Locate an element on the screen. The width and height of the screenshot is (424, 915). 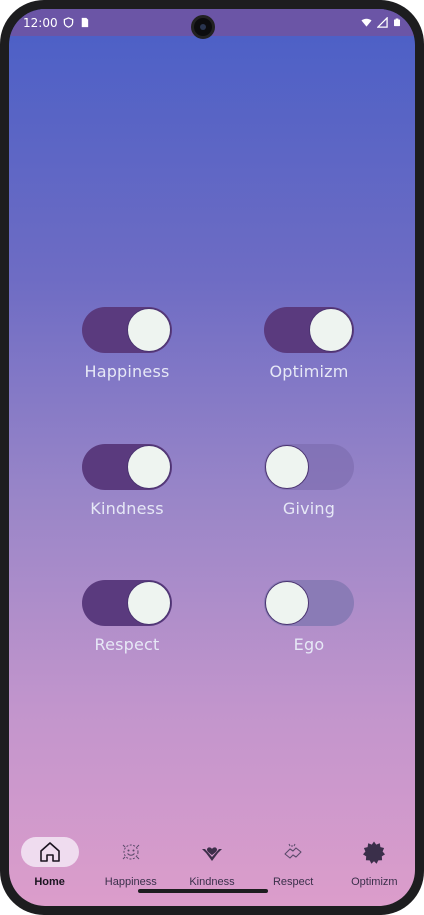
toggle-label: Giving is located at coordinates (309, 508).